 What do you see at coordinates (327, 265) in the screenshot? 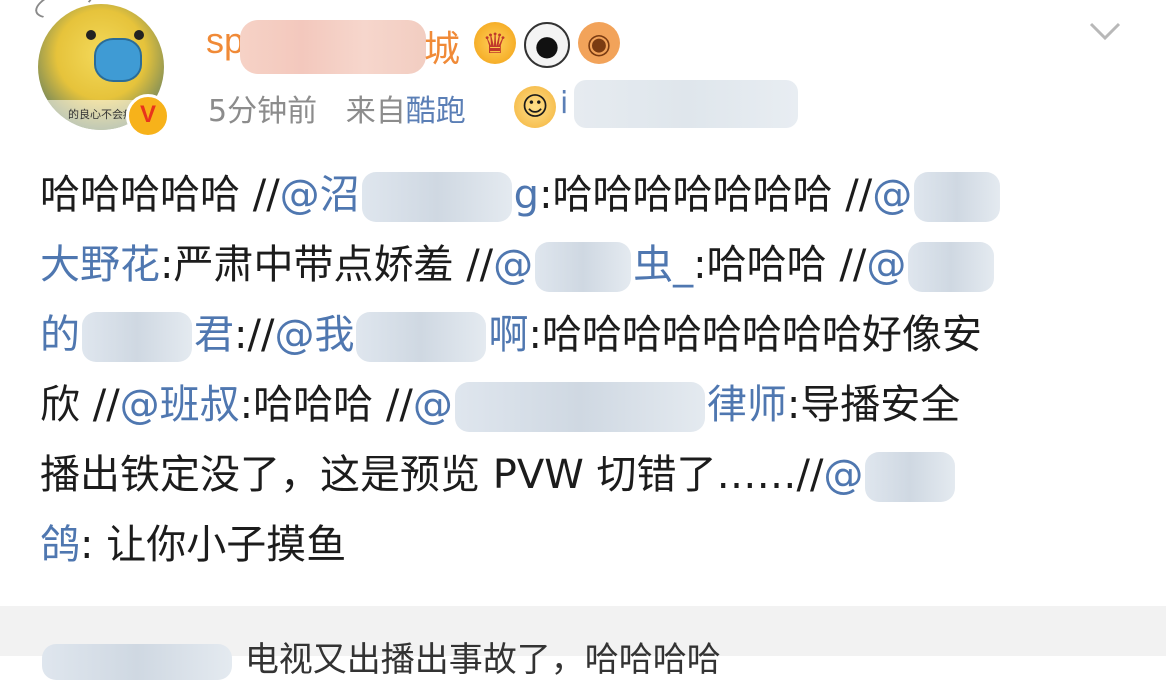
I see `body-text: :严肃中带点娇羞 //` at bounding box center [327, 265].